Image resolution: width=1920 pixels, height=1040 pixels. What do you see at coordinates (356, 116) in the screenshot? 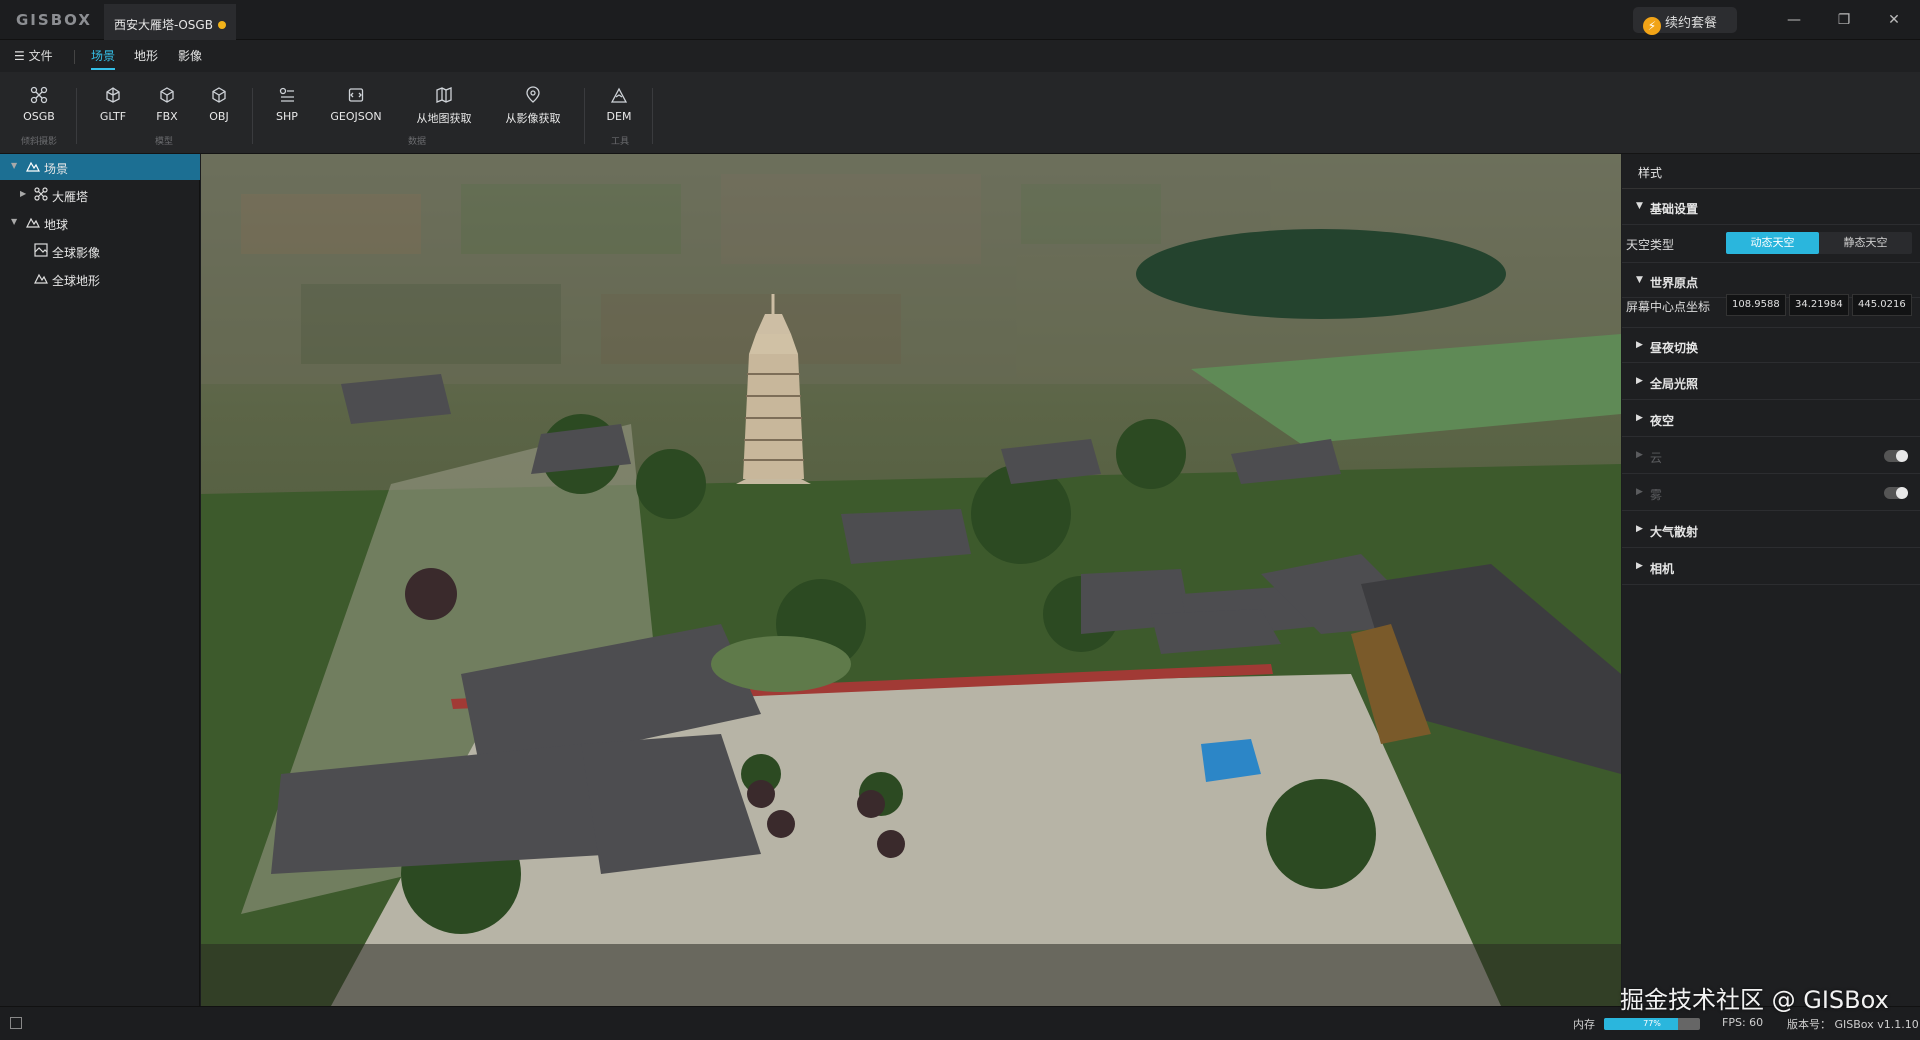
I see `geojson-label: GEOJSON` at bounding box center [356, 116].